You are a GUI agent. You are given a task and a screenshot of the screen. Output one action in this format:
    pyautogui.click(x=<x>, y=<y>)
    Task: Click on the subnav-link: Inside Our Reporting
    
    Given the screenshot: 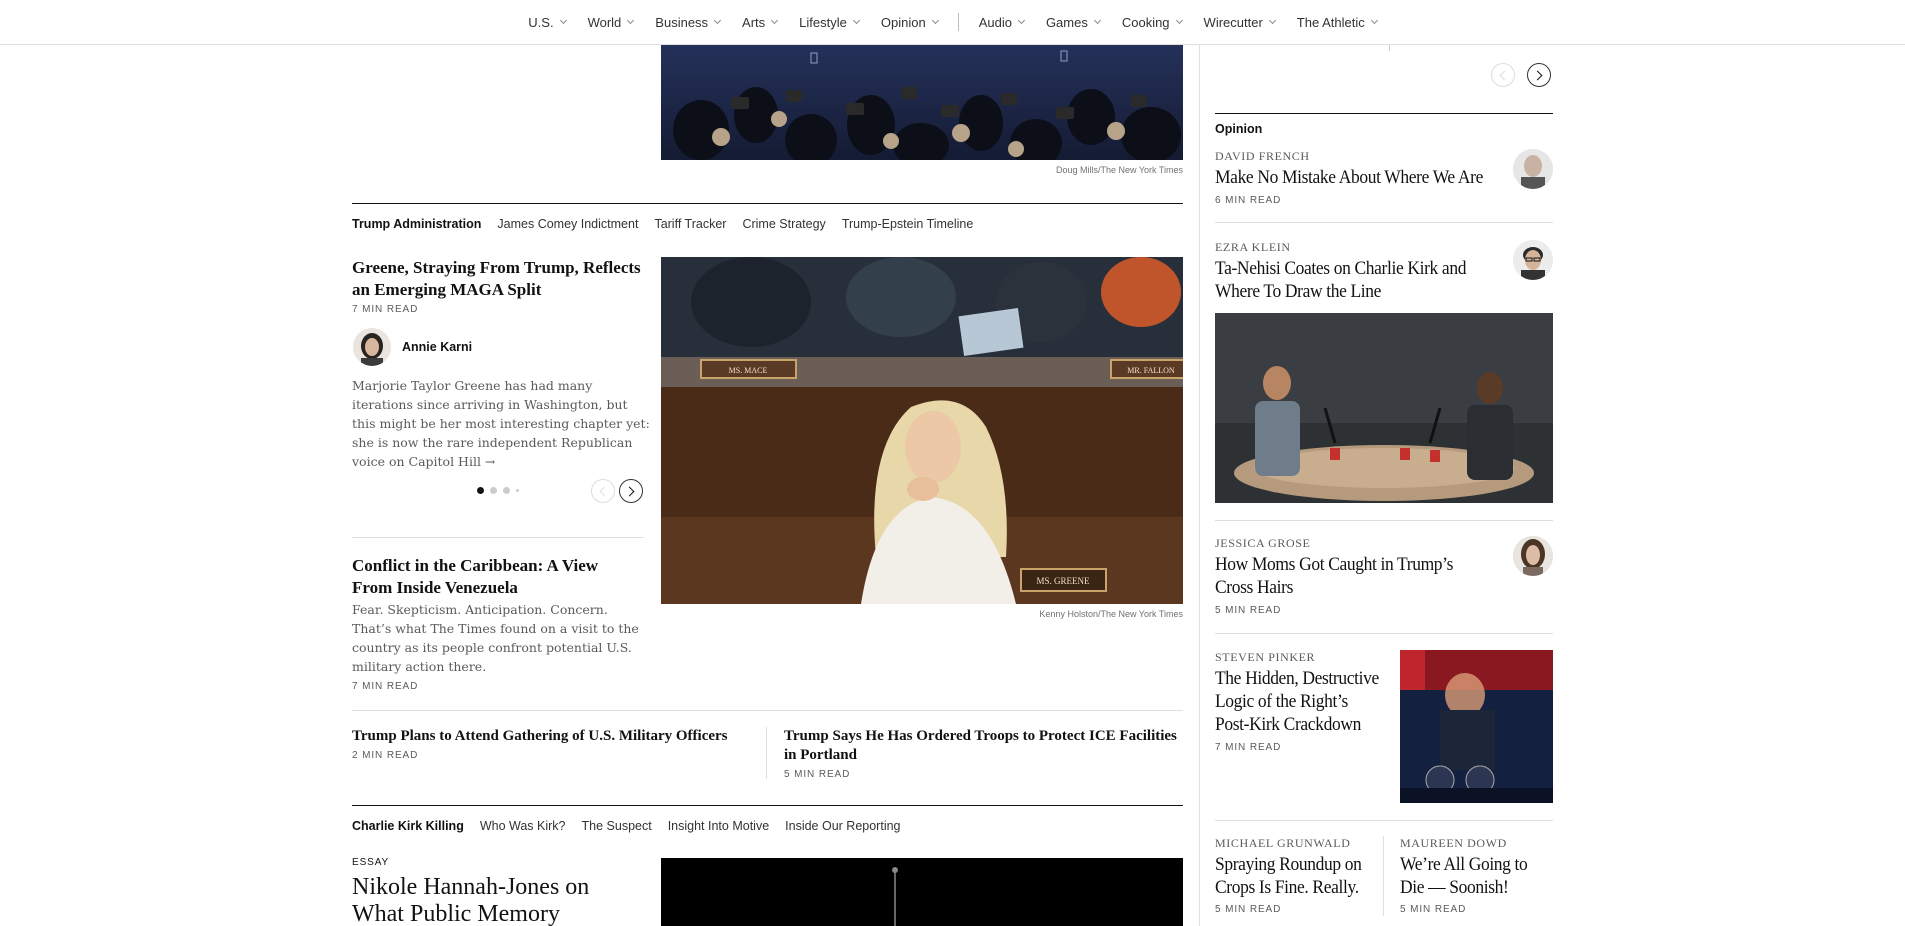 What is the action you would take?
    pyautogui.click(x=842, y=826)
    